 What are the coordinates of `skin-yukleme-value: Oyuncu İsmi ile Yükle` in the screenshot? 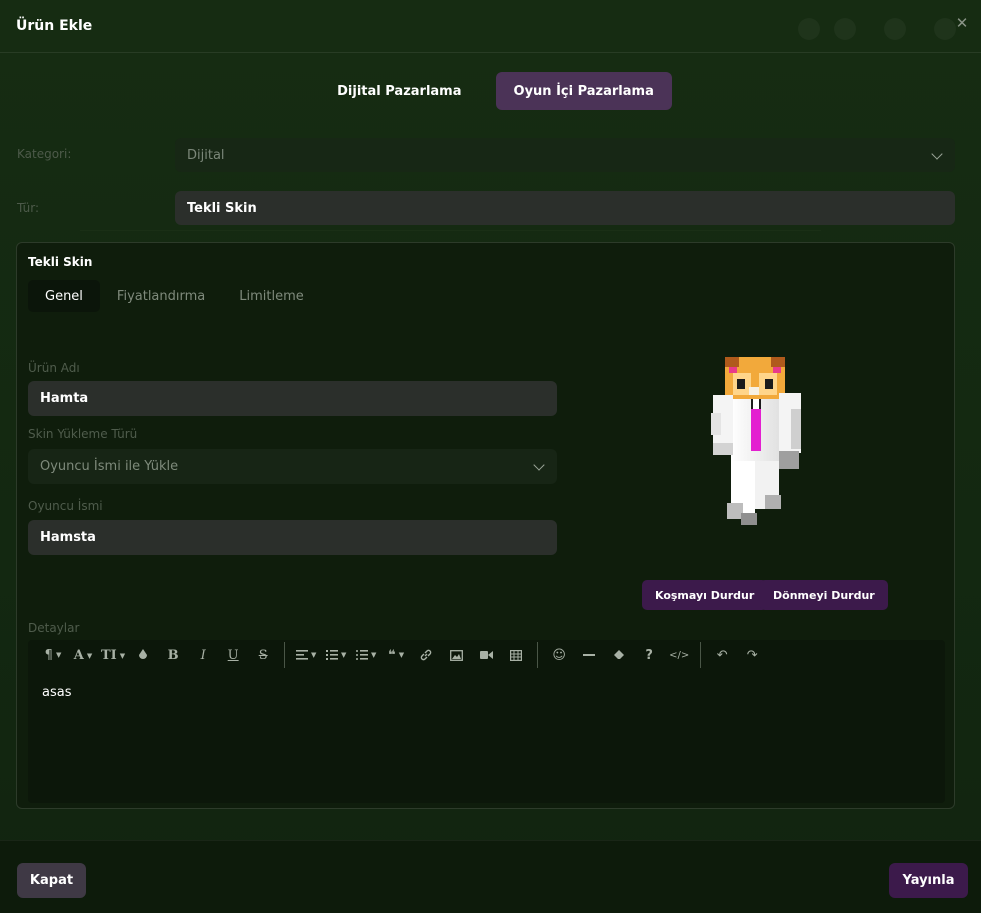 It's located at (109, 466).